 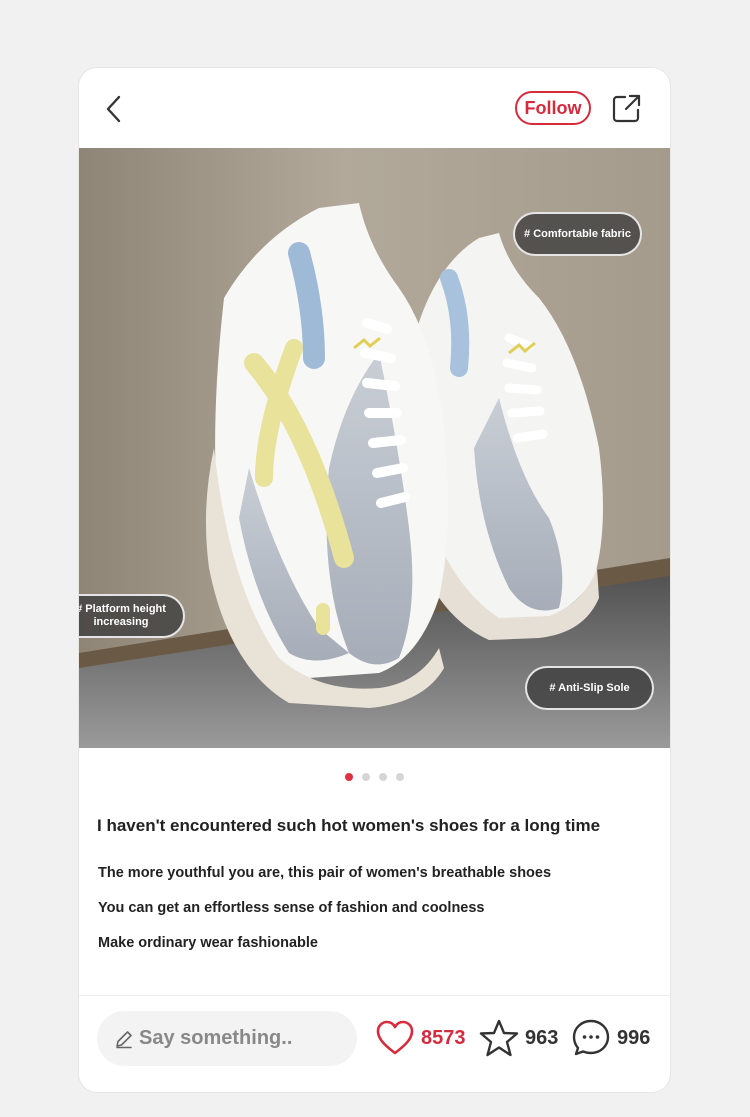 What do you see at coordinates (627, 108) in the screenshot?
I see `share-icon` at bounding box center [627, 108].